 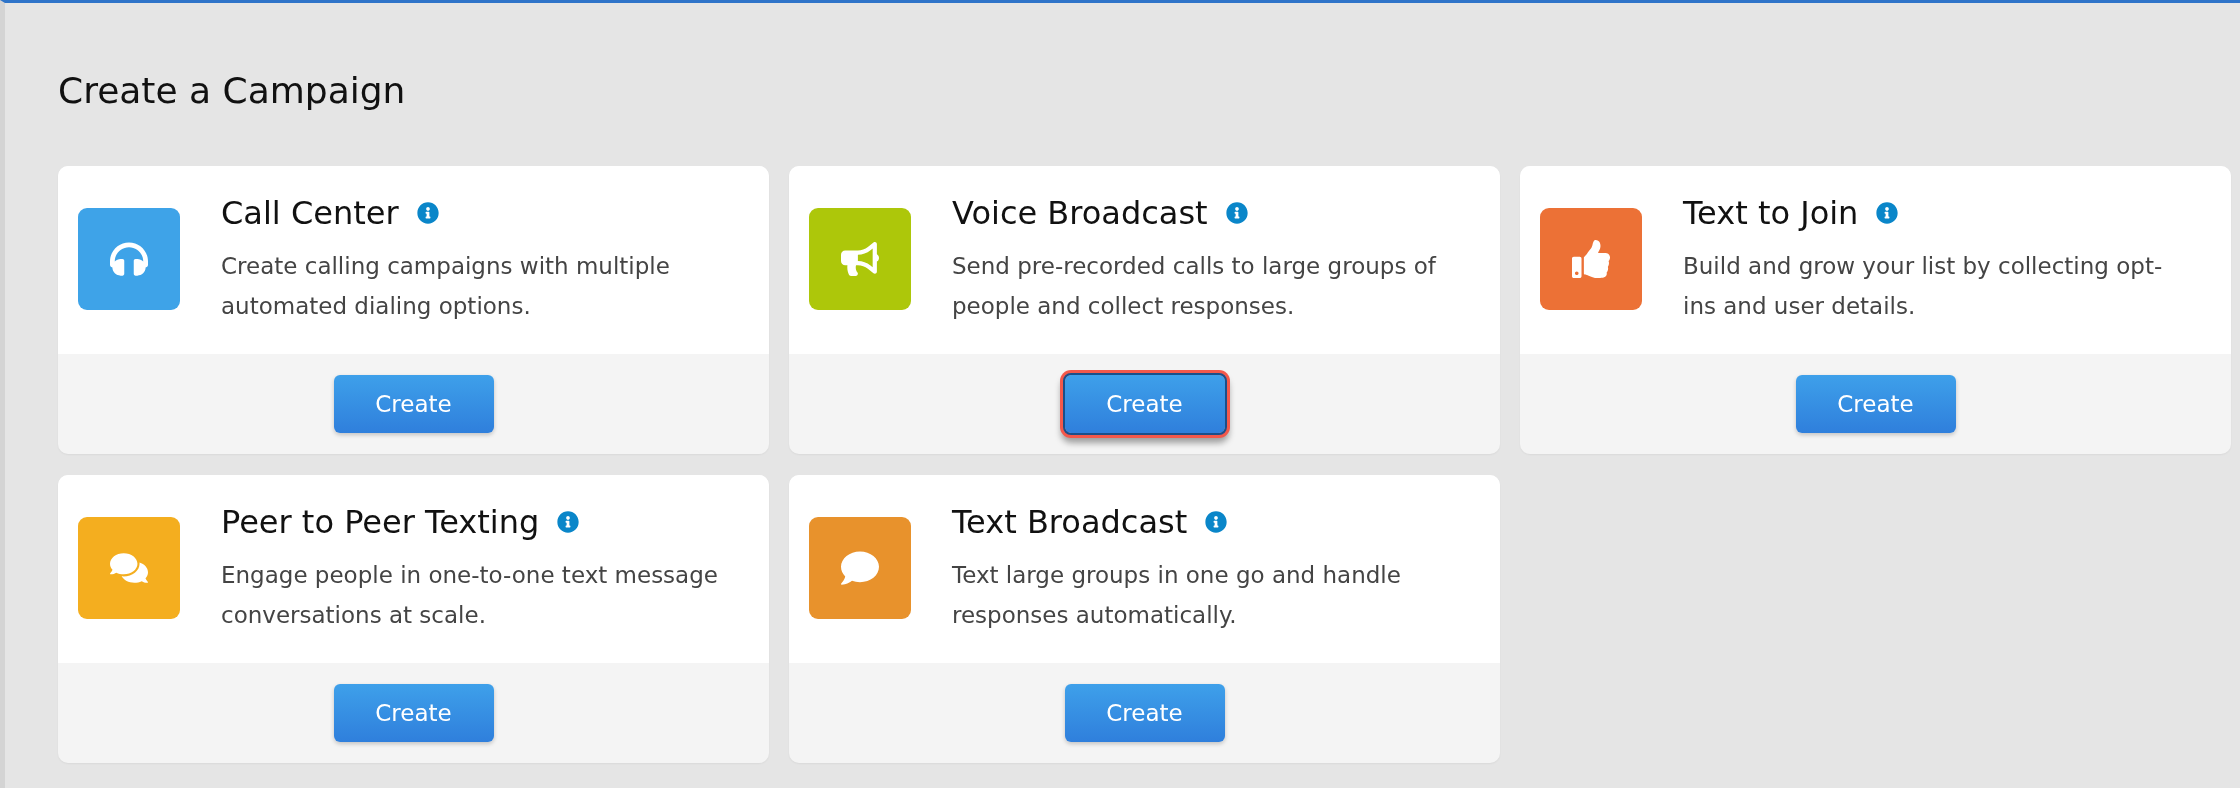 I want to click on megaphone-icon, so click(x=860, y=259).